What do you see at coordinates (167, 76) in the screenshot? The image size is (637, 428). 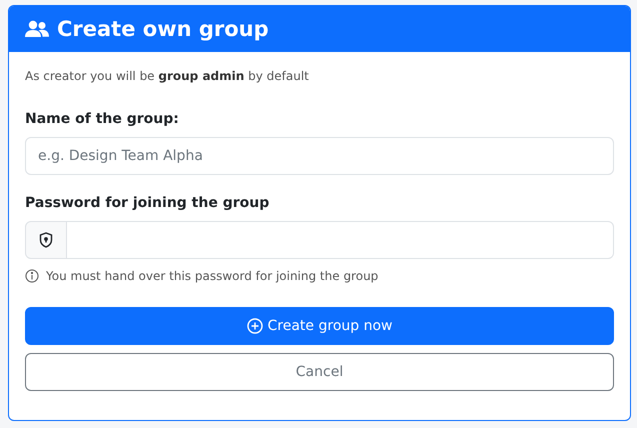 I see `intro-text: As creator you will be group admin by default` at bounding box center [167, 76].